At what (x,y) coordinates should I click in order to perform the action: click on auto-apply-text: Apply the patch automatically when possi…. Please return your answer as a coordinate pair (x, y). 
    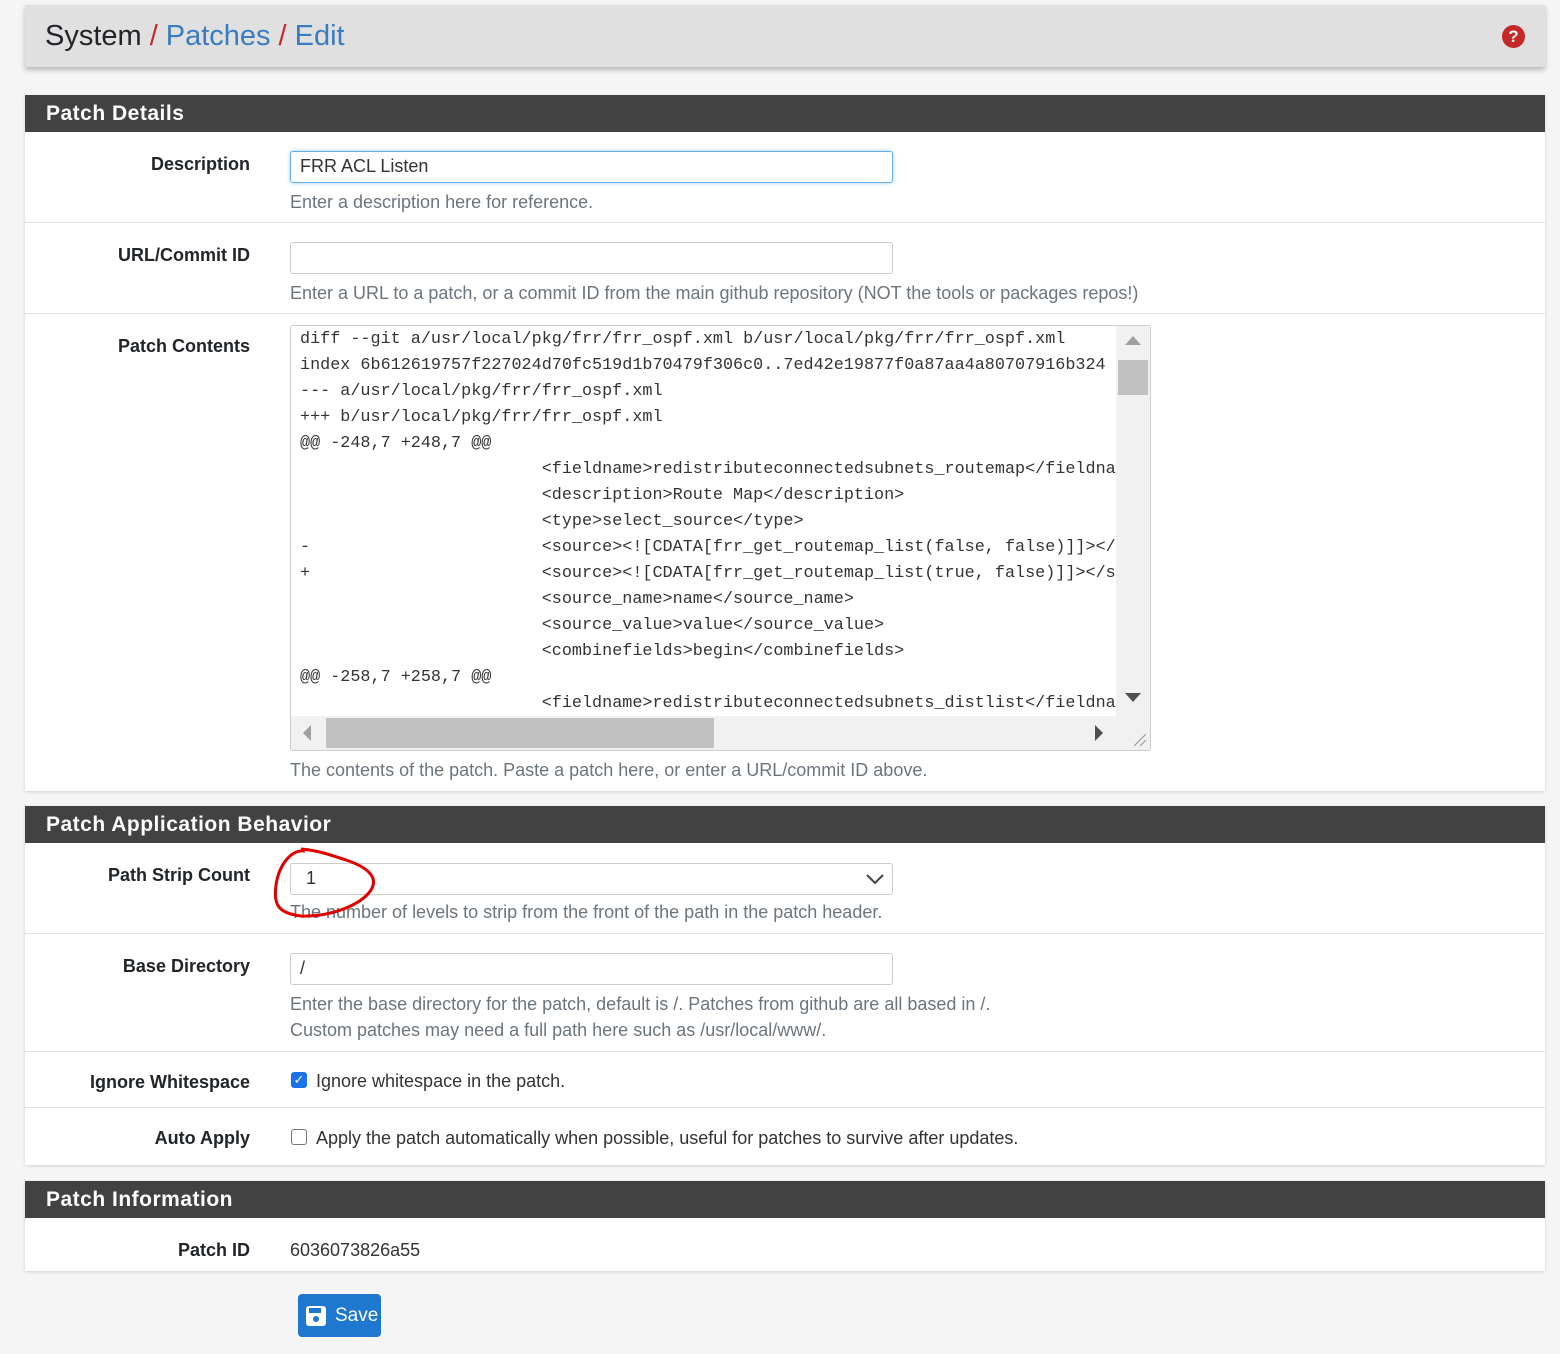
    Looking at the image, I should click on (667, 1138).